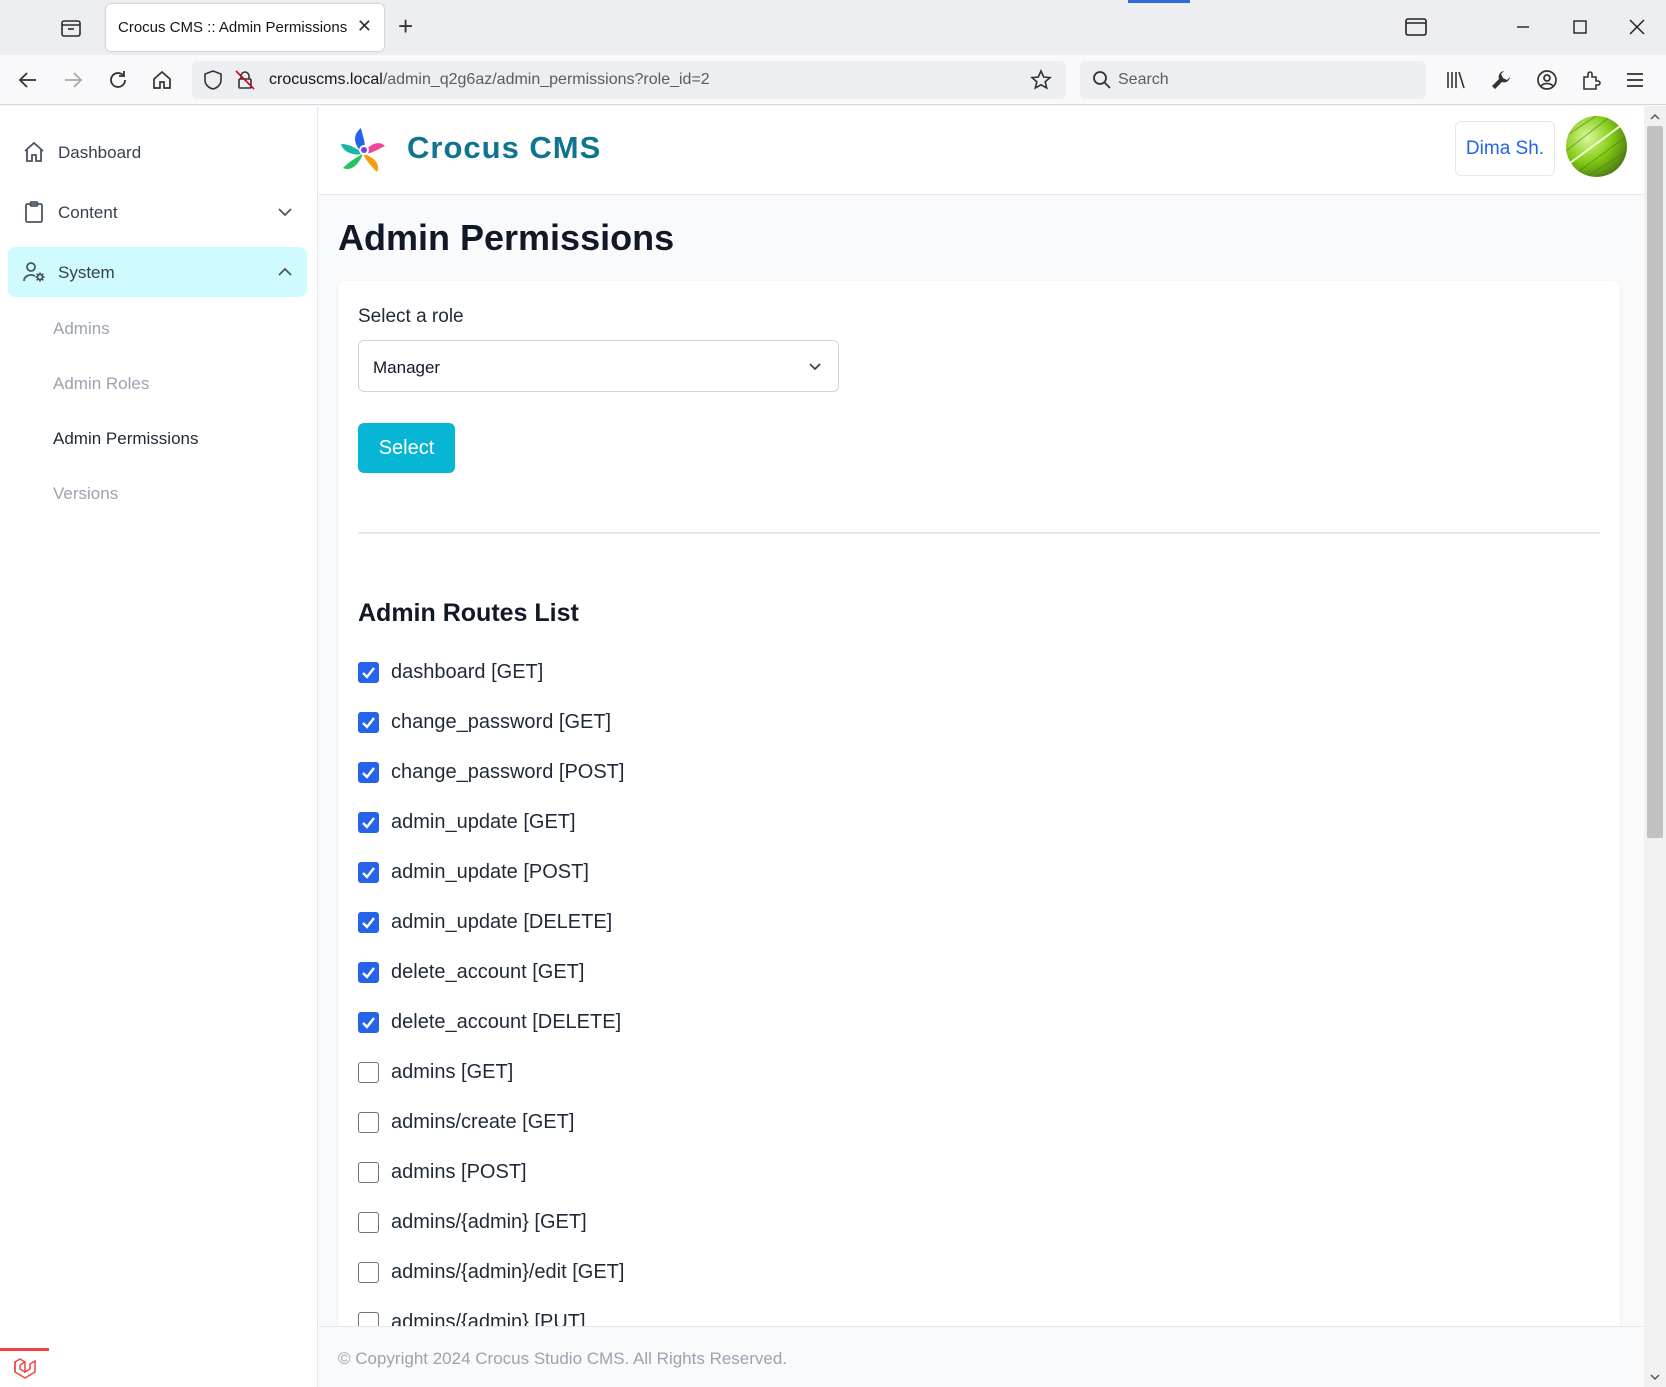  I want to click on minimize-icon, so click(1523, 27).